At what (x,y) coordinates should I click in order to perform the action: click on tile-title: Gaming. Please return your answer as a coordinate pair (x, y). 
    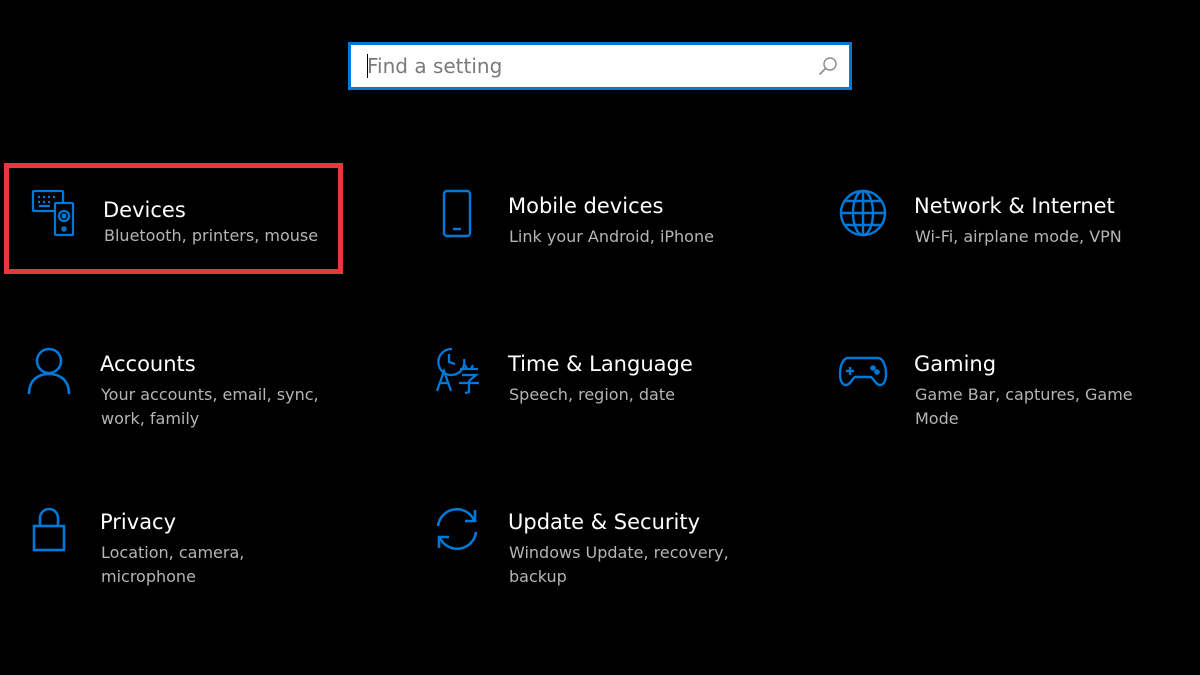
    Looking at the image, I should click on (955, 364).